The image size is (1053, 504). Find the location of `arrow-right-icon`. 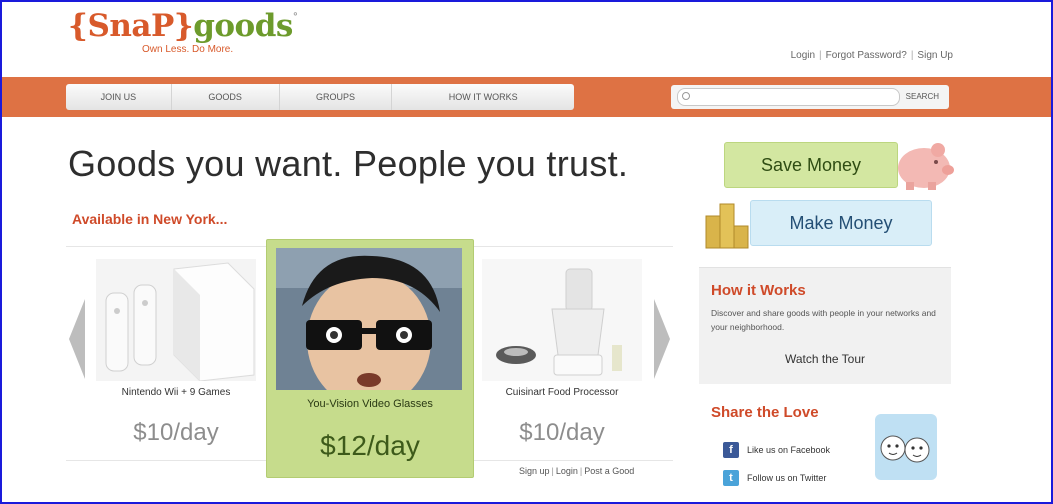

arrow-right-icon is located at coordinates (662, 339).